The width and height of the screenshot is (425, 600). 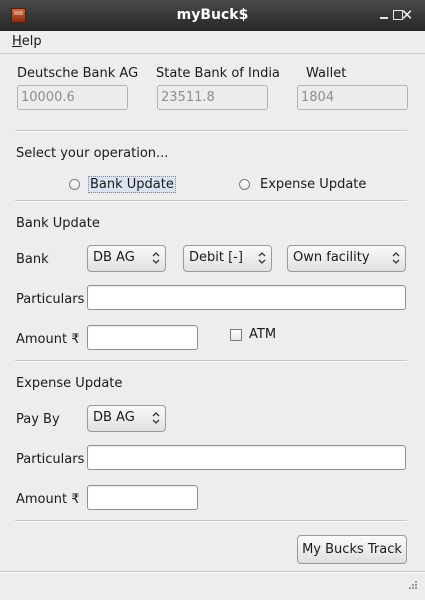 I want to click on expense-particulars-label: Particulars, so click(x=50, y=459).